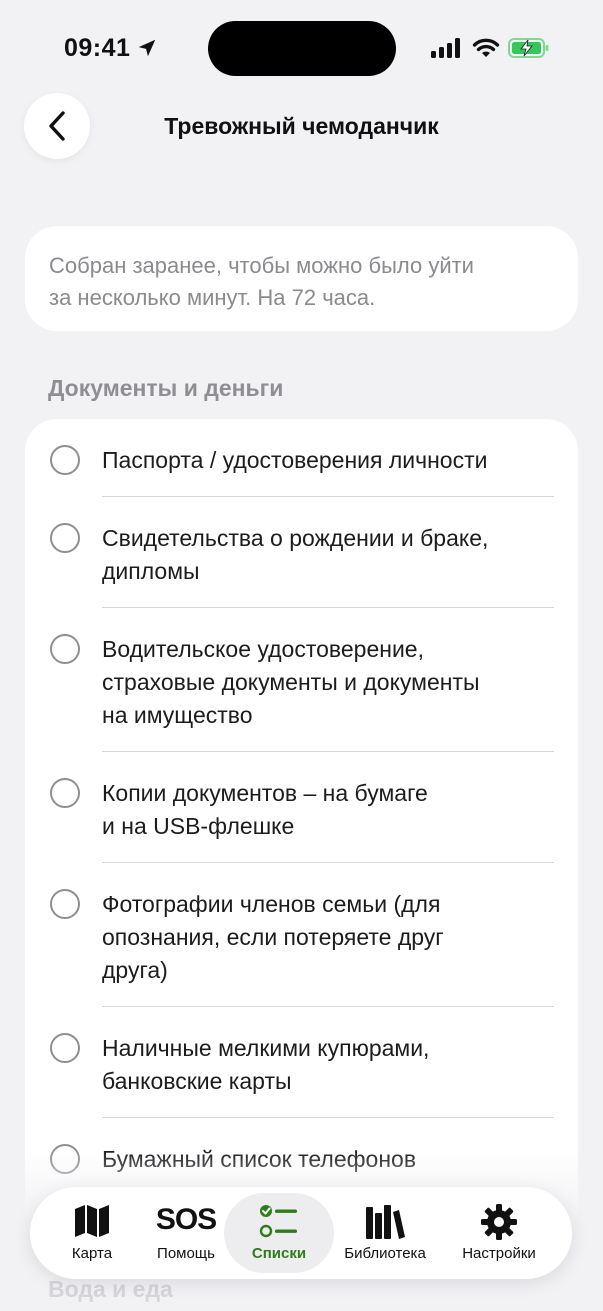 The height and width of the screenshot is (1311, 603). I want to click on map-icon, so click(92, 1221).